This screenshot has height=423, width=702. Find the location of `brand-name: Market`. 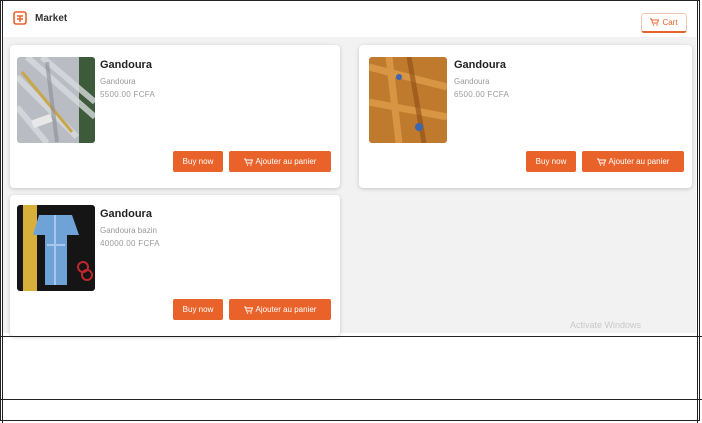

brand-name: Market is located at coordinates (51, 18).